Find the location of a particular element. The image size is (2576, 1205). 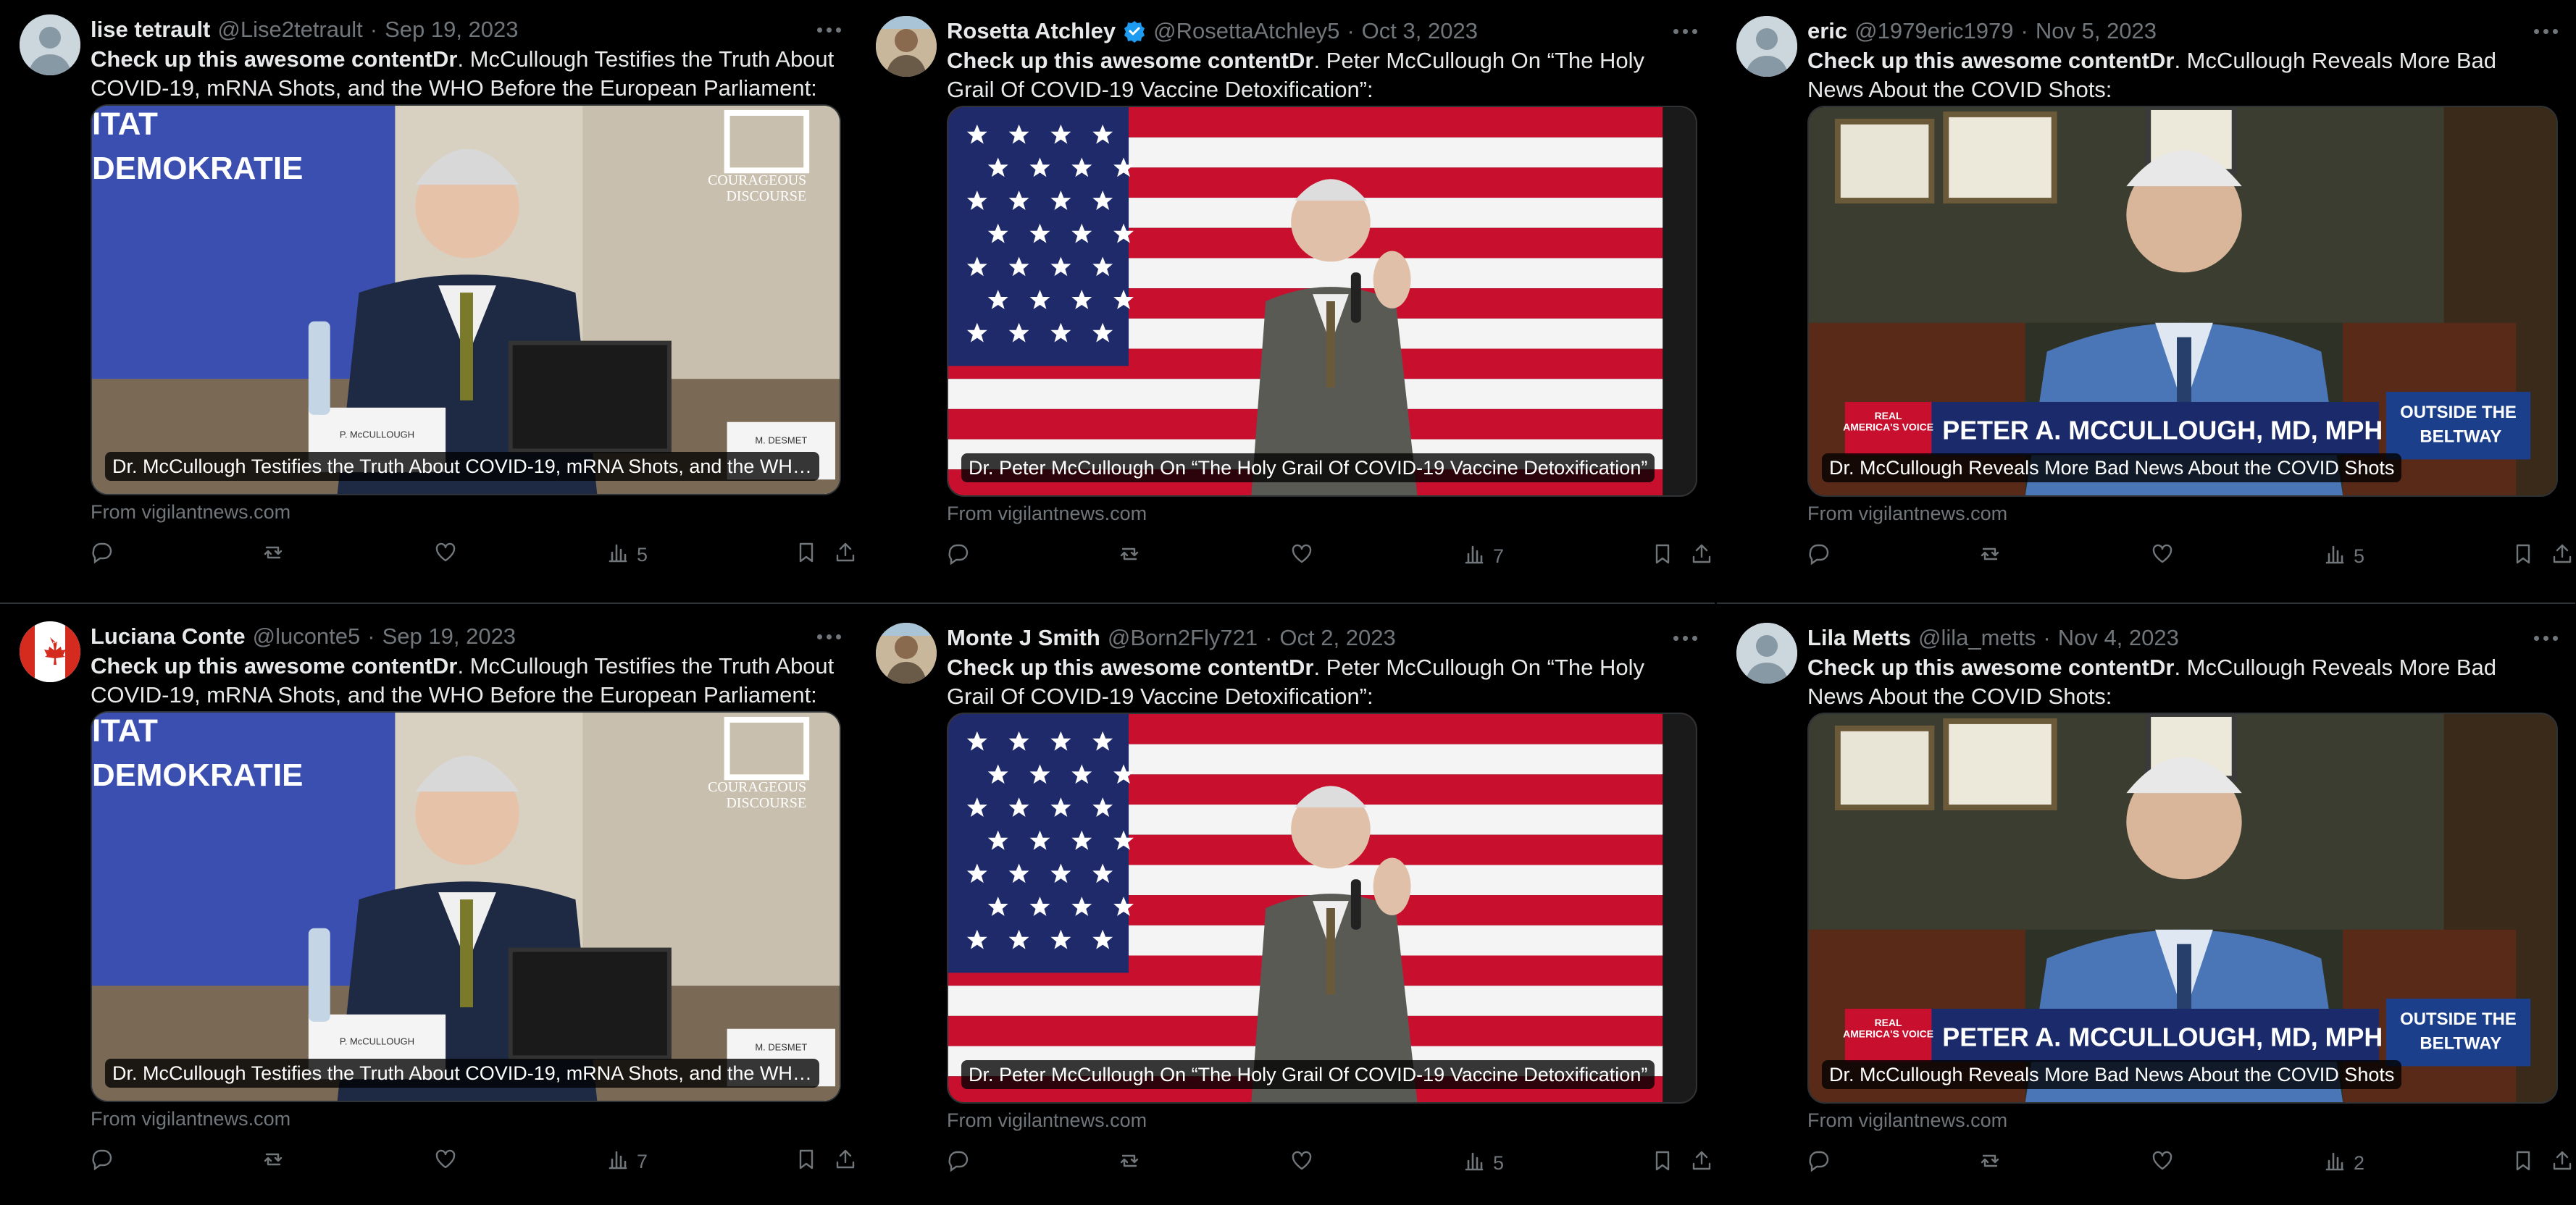

author-handle: @luconte5 is located at coordinates (307, 637).